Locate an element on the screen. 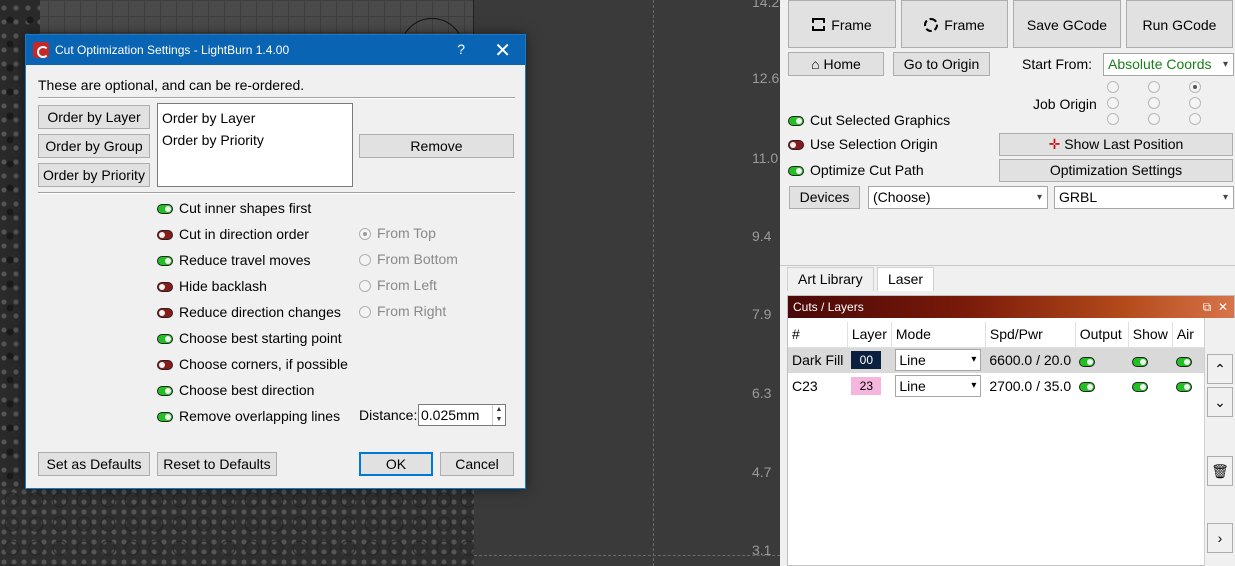  order-list: Order by Layer Order by Priority is located at coordinates (255, 145).